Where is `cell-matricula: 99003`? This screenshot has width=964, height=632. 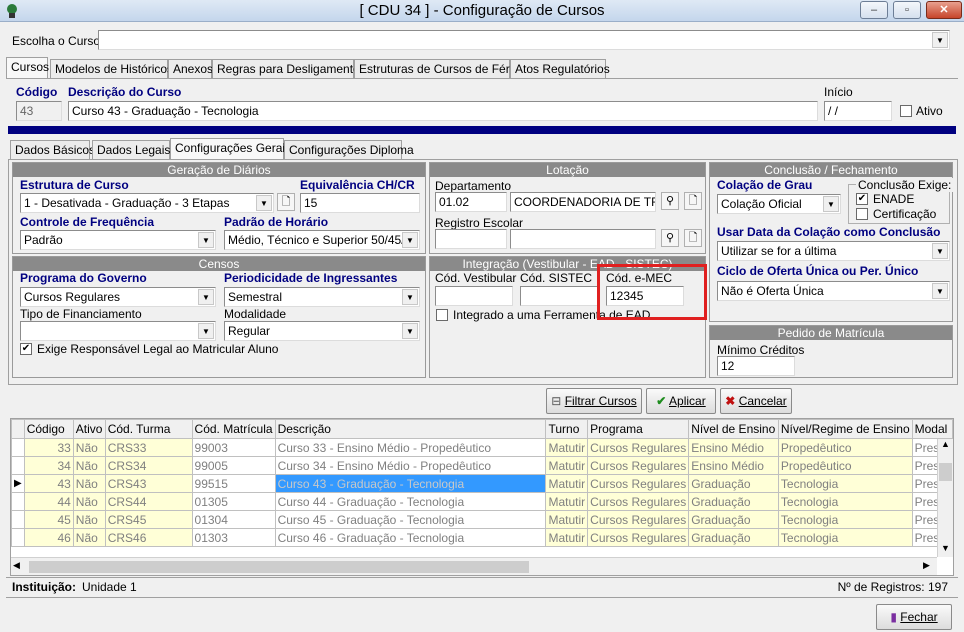
cell-matricula: 99003 is located at coordinates (233, 447).